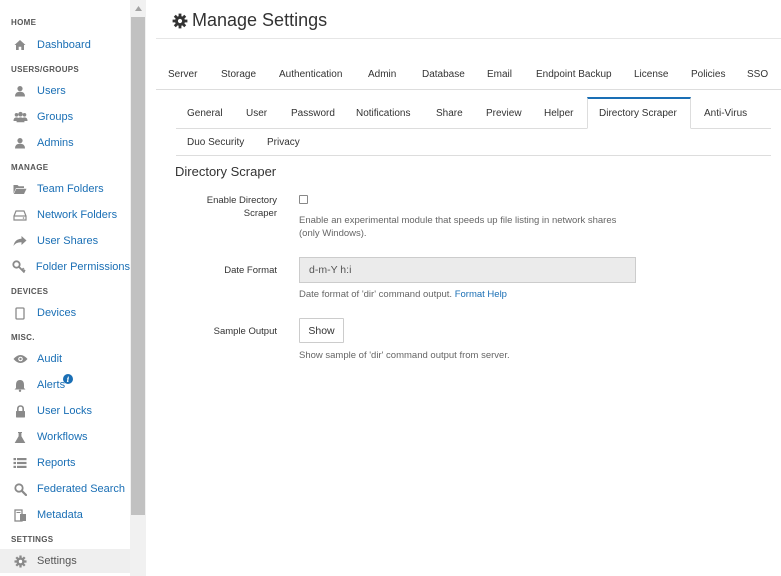 The width and height of the screenshot is (781, 576). I want to click on sidebar-section-manage: MANAGE, so click(30, 167).